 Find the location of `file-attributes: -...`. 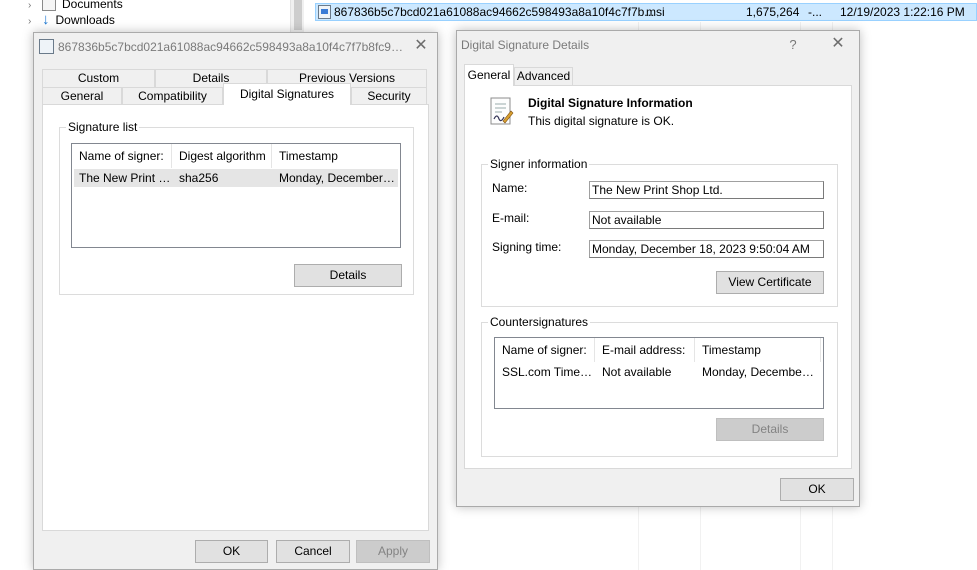

file-attributes: -... is located at coordinates (815, 12).